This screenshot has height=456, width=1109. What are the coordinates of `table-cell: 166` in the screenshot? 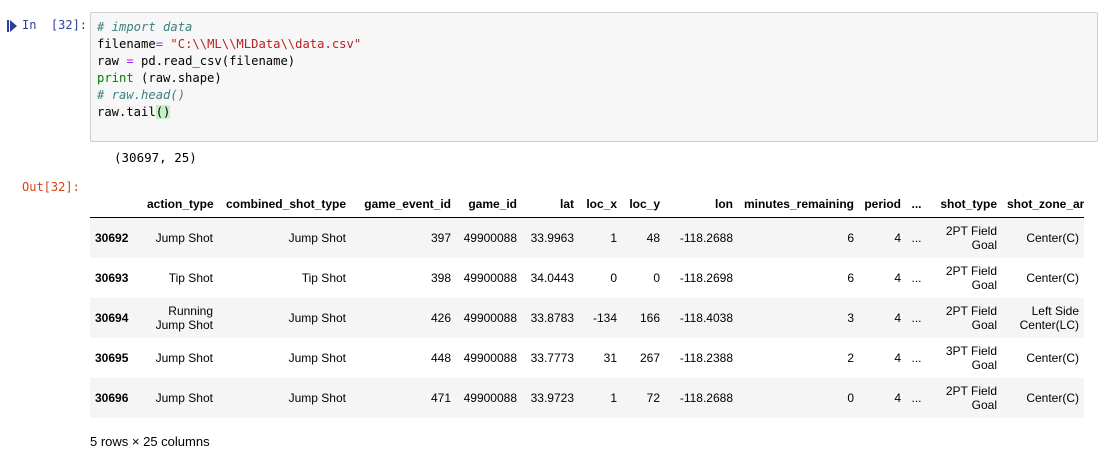 It's located at (649, 317).